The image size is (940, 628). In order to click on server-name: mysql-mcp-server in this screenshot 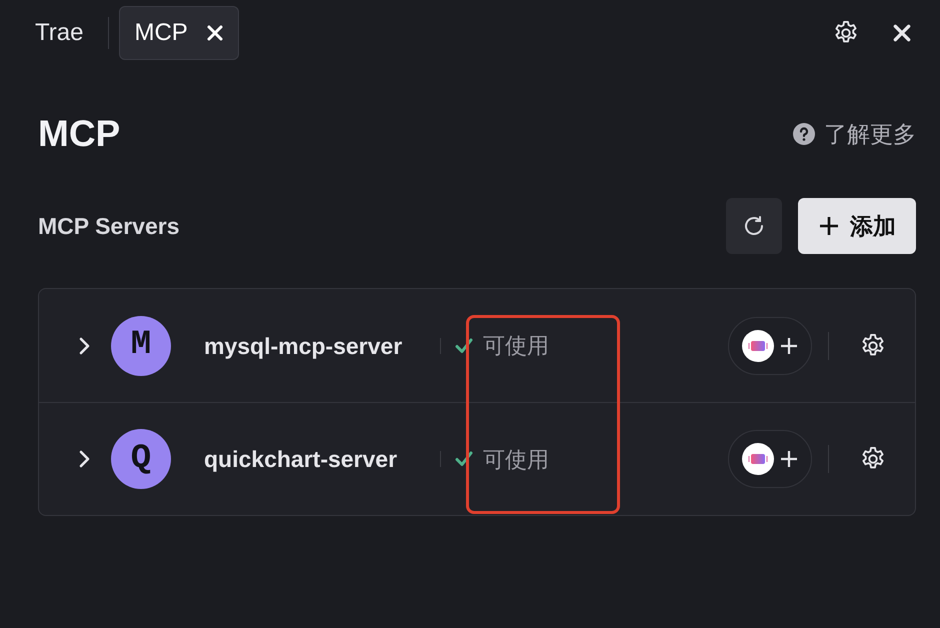, I will do `click(304, 346)`.